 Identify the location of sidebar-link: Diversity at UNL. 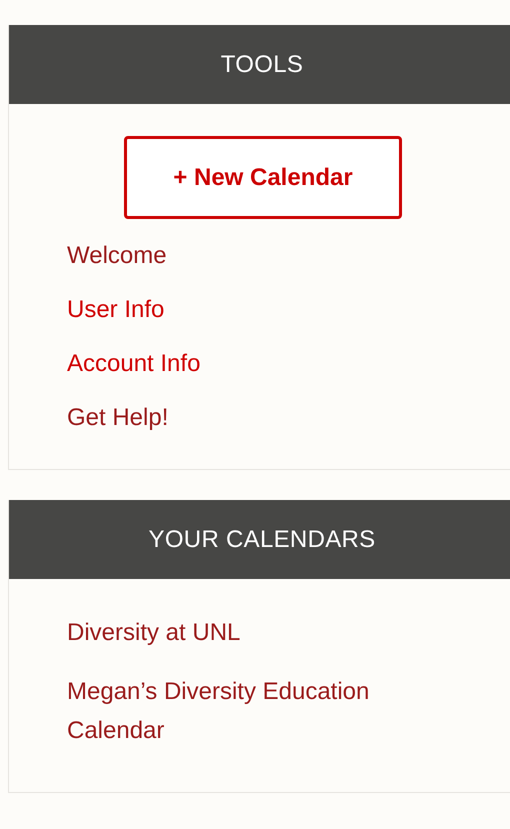
(267, 632).